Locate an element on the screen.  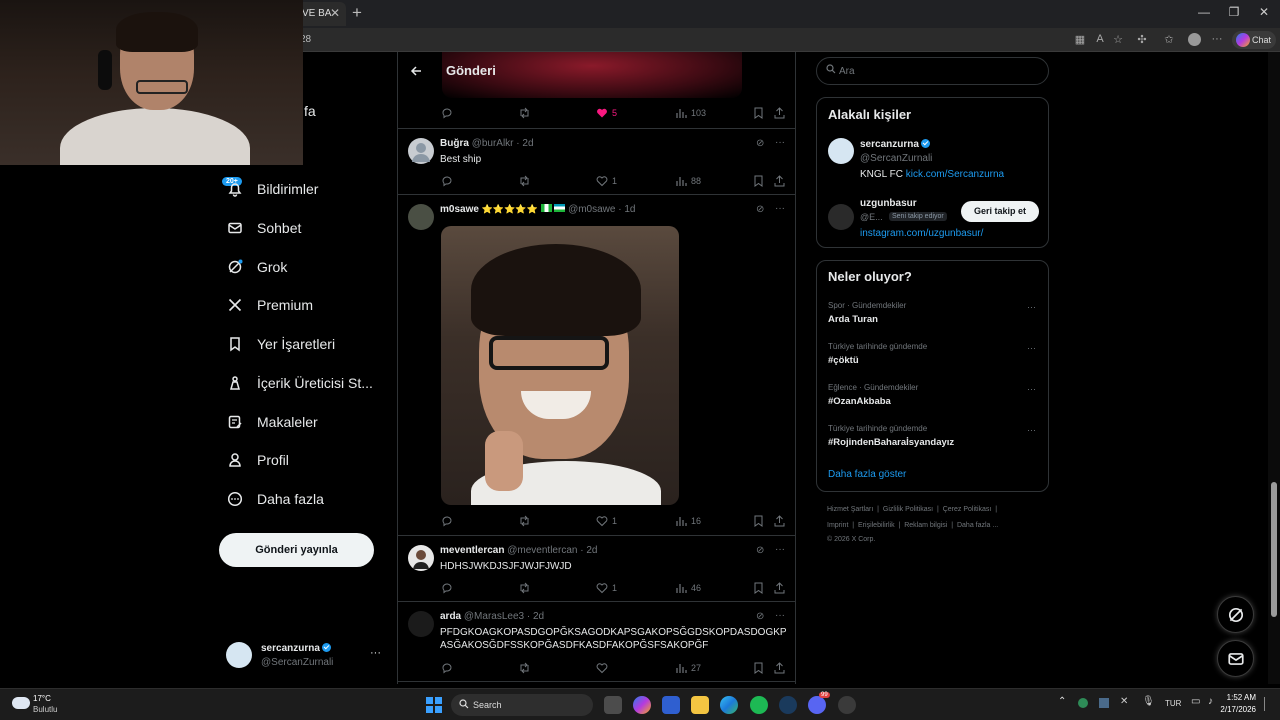
minimize-icon: — is located at coordinates (1204, 12).